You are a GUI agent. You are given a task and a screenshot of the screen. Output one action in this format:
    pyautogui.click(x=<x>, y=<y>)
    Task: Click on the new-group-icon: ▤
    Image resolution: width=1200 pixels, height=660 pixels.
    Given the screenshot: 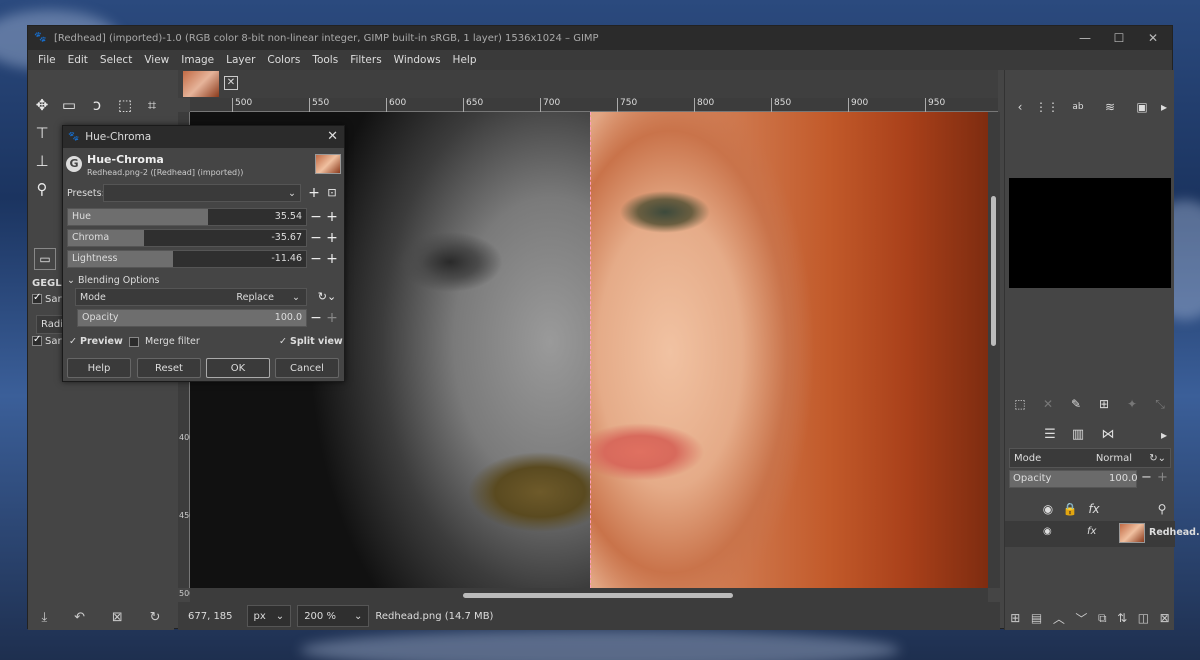 What is the action you would take?
    pyautogui.click(x=1036, y=618)
    